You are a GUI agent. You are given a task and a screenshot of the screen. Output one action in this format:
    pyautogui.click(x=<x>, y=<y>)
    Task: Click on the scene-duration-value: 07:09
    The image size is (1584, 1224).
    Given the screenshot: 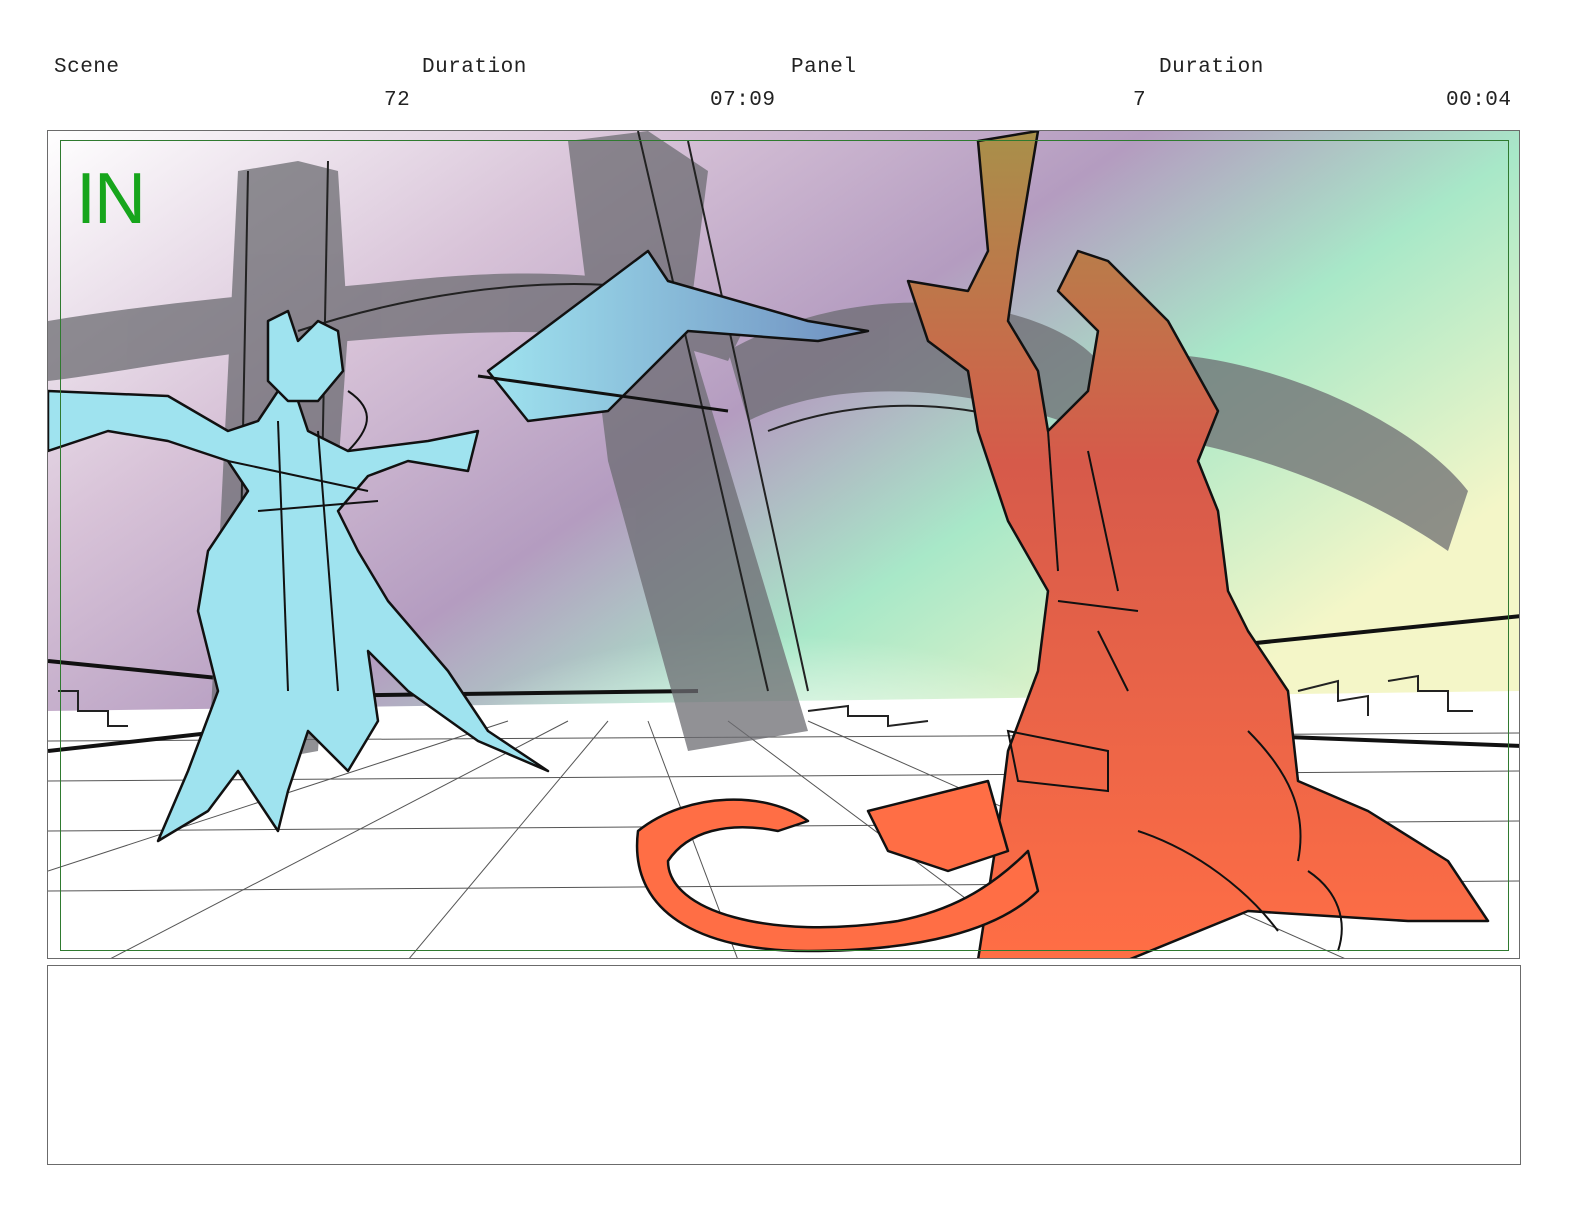 What is the action you would take?
    pyautogui.click(x=743, y=100)
    